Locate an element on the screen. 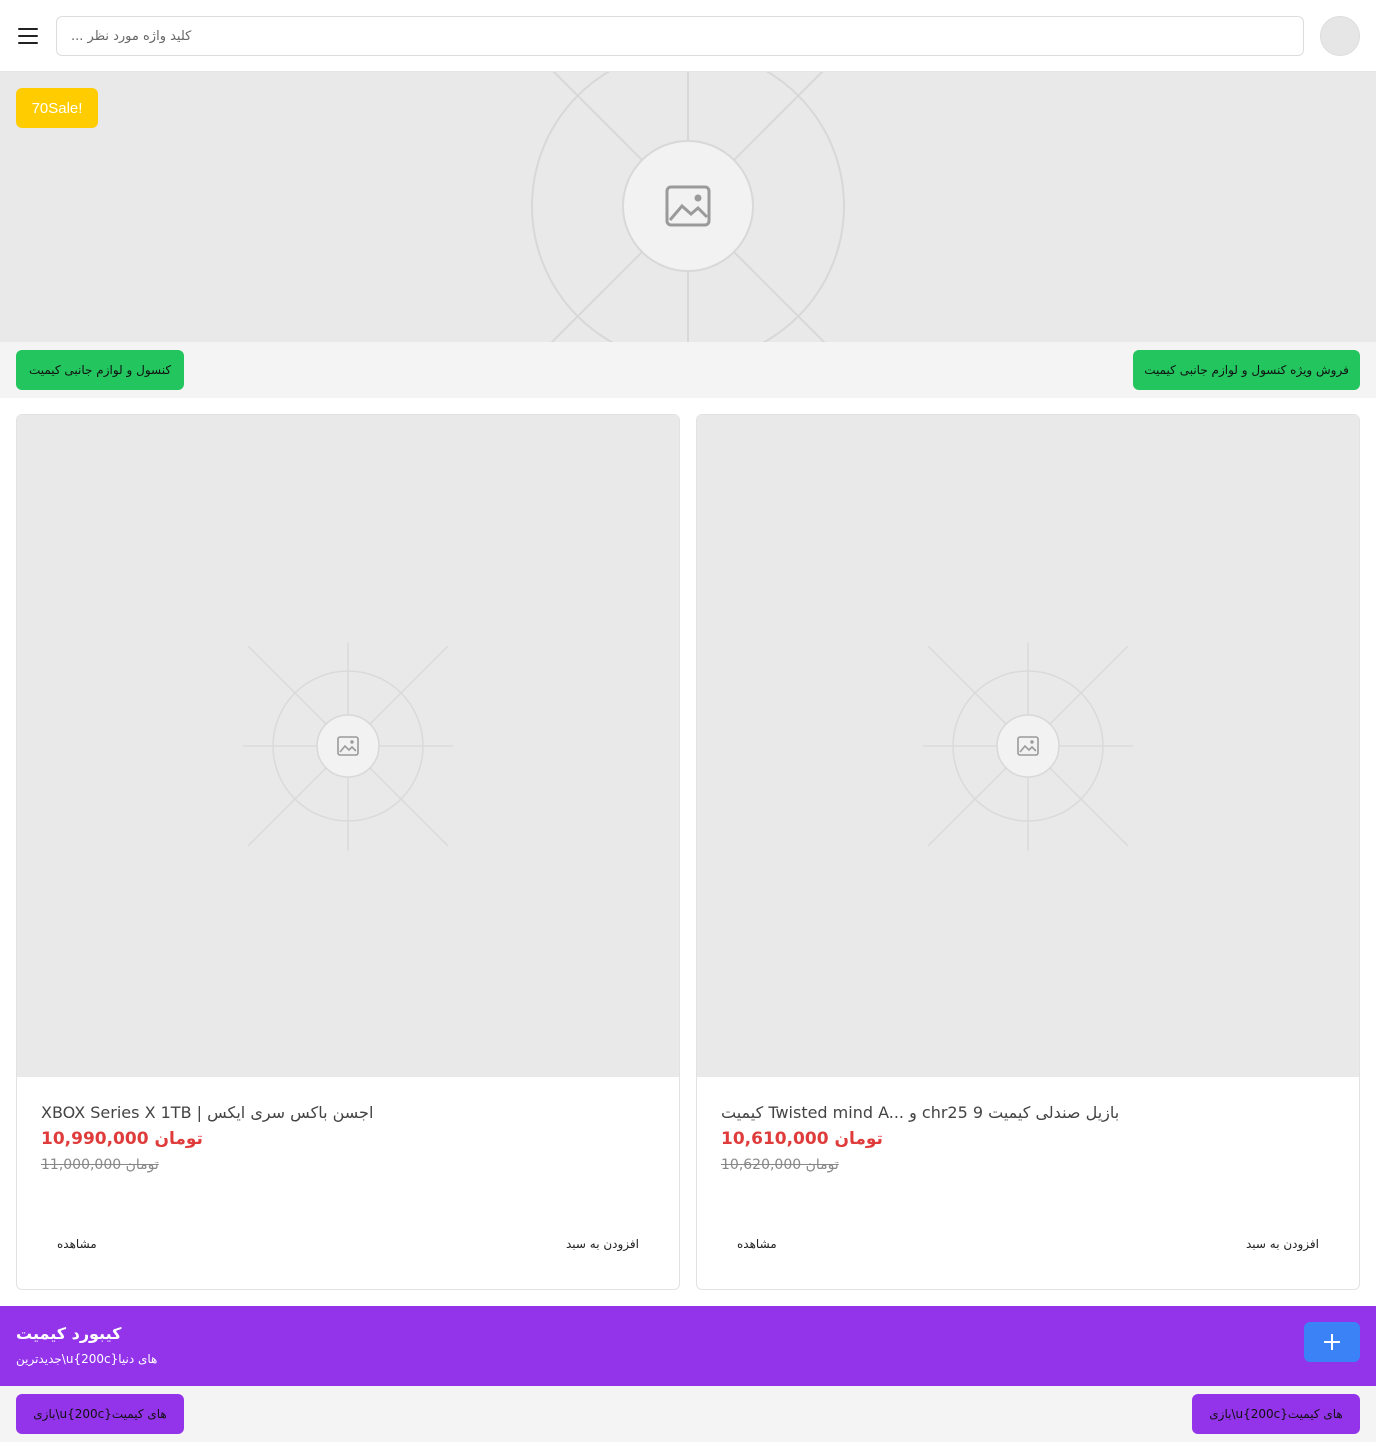 Image resolution: width=1376 pixels, height=1442 pixels. keyboard-promo-banner: کیبورد کیمیت جدیدترین\u{200c}های دنیا is located at coordinates (688, 1346).